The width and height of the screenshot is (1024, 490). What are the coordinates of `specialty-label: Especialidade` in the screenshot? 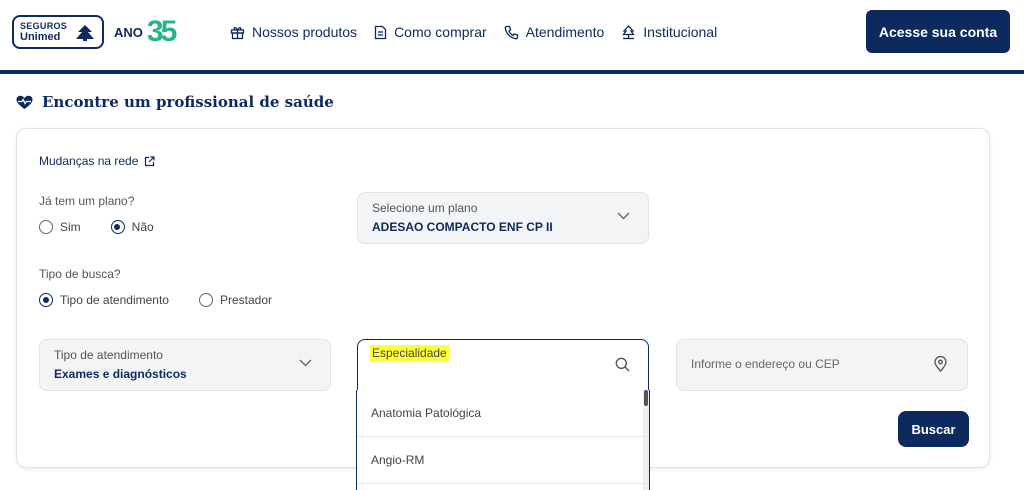 It's located at (409, 353).